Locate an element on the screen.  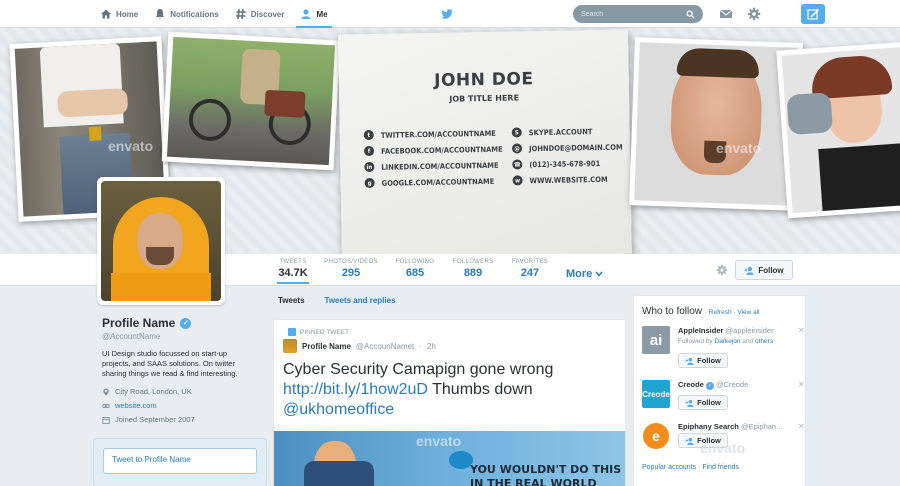
nav-notifications: Notifications is located at coordinates (186, 14).